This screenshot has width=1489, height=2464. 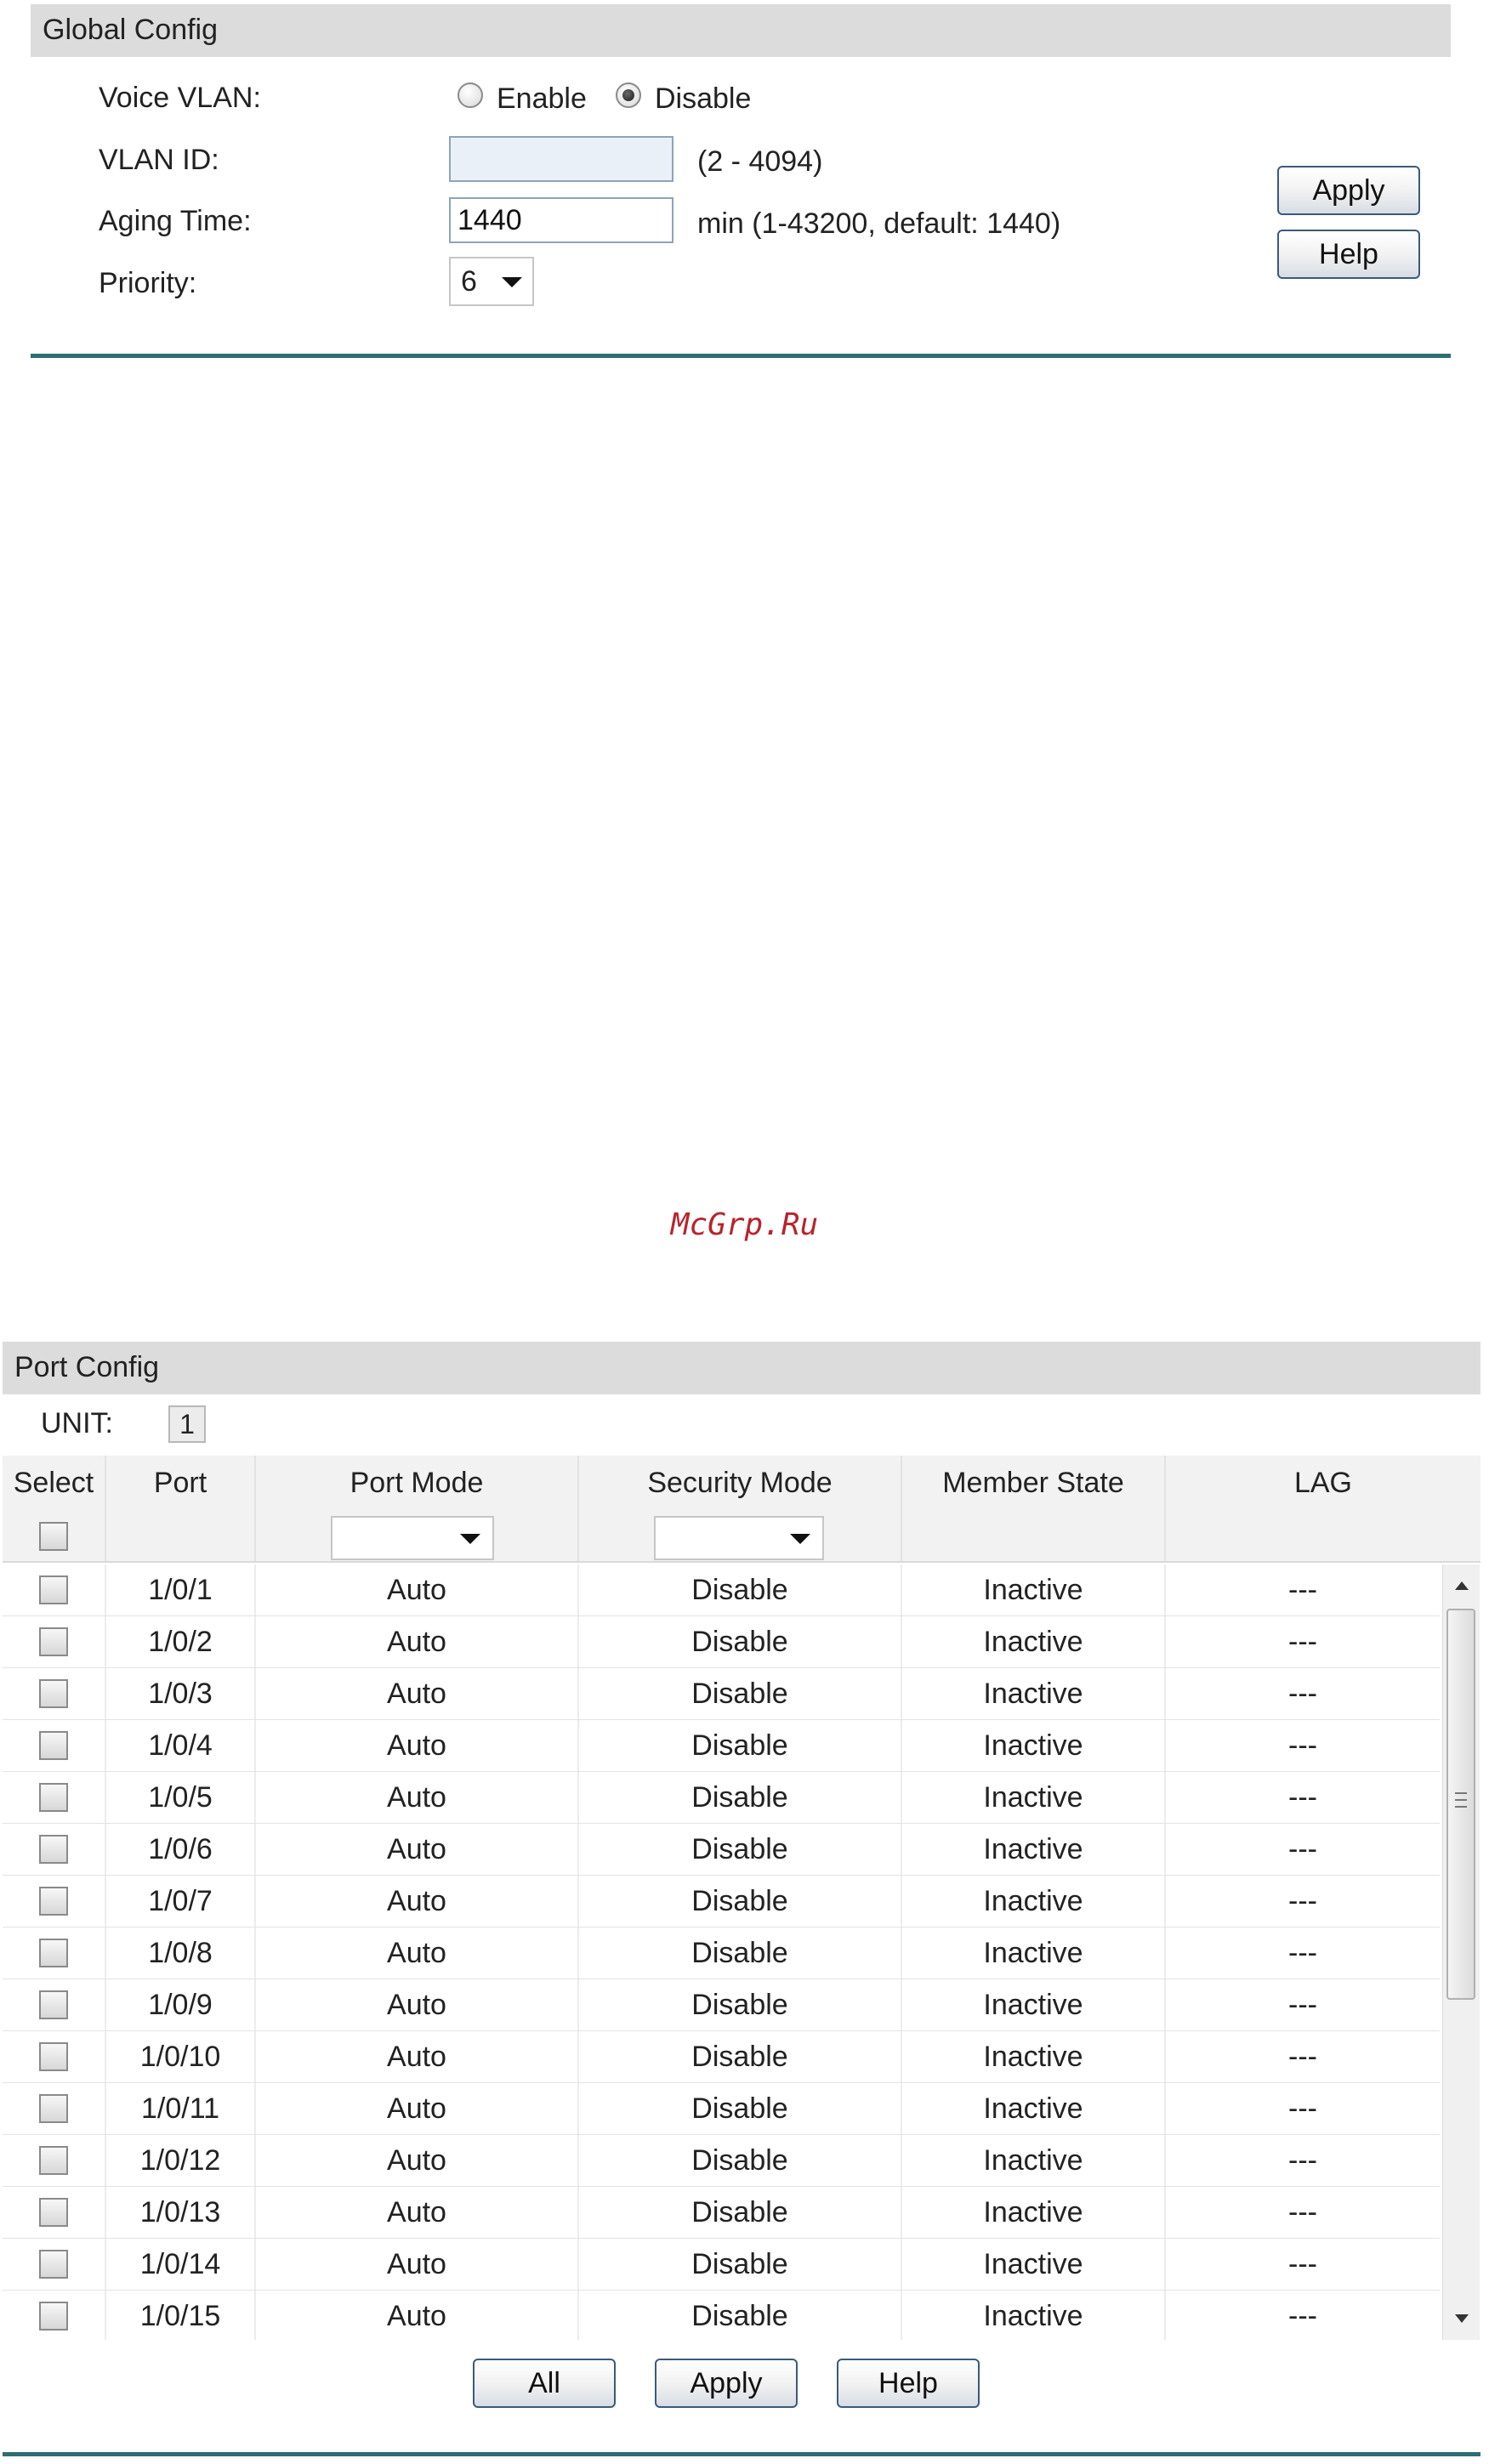 What do you see at coordinates (721, 1694) in the screenshot?
I see `table-row: 1/0/3 Auto Disable Inactive ---` at bounding box center [721, 1694].